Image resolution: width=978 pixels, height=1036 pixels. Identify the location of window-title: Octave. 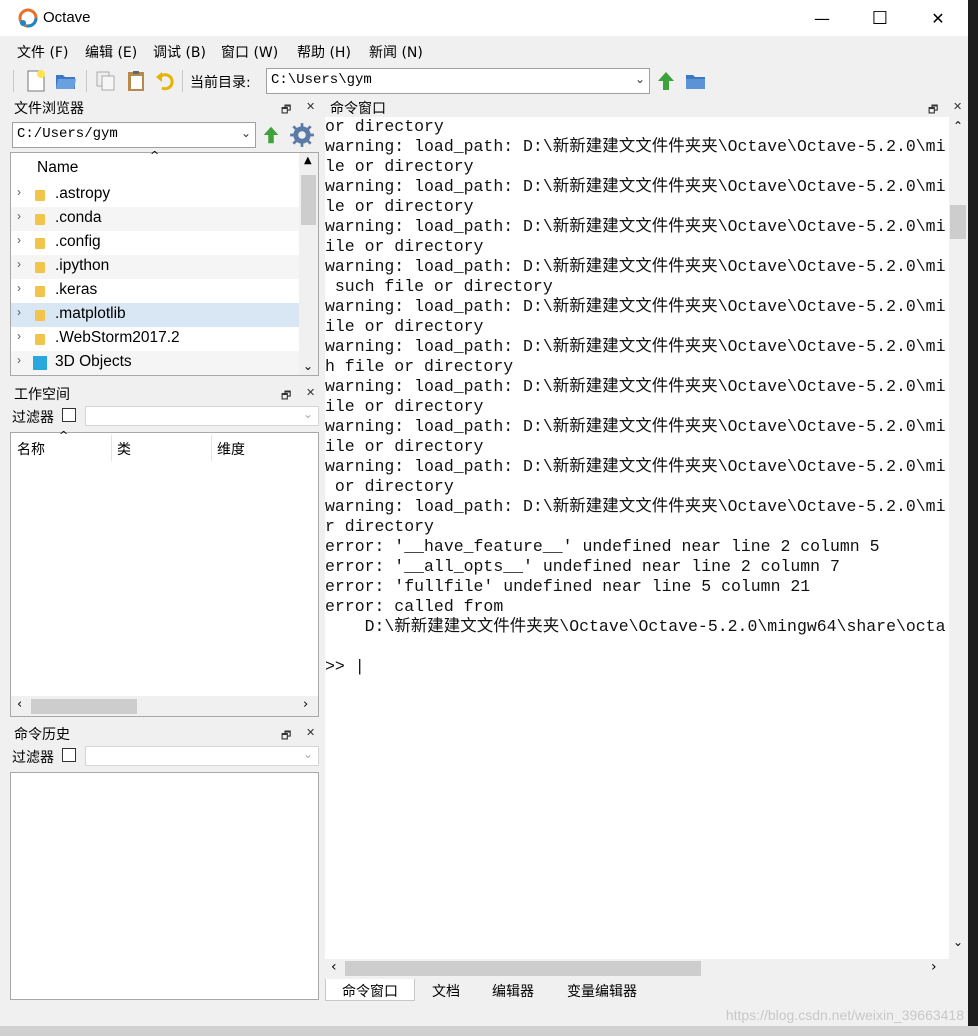
(67, 17).